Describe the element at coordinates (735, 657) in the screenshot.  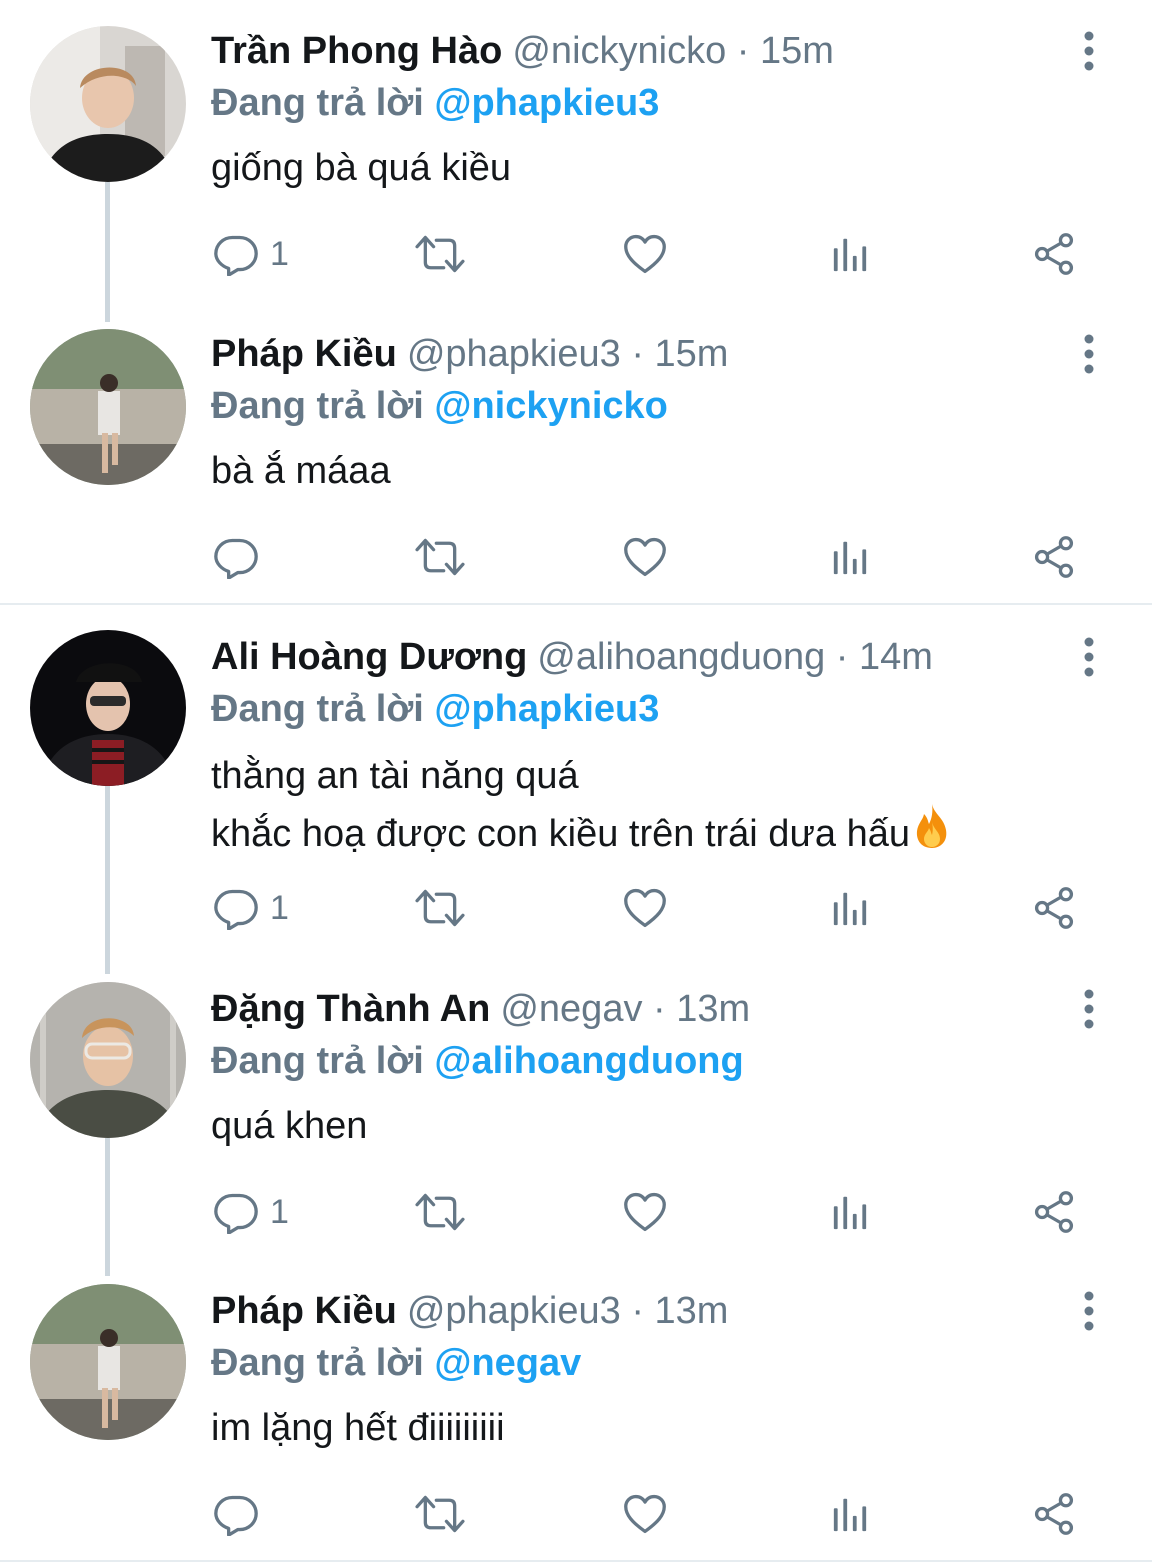
I see `handle-time: @alihoangduong · 14m` at that location.